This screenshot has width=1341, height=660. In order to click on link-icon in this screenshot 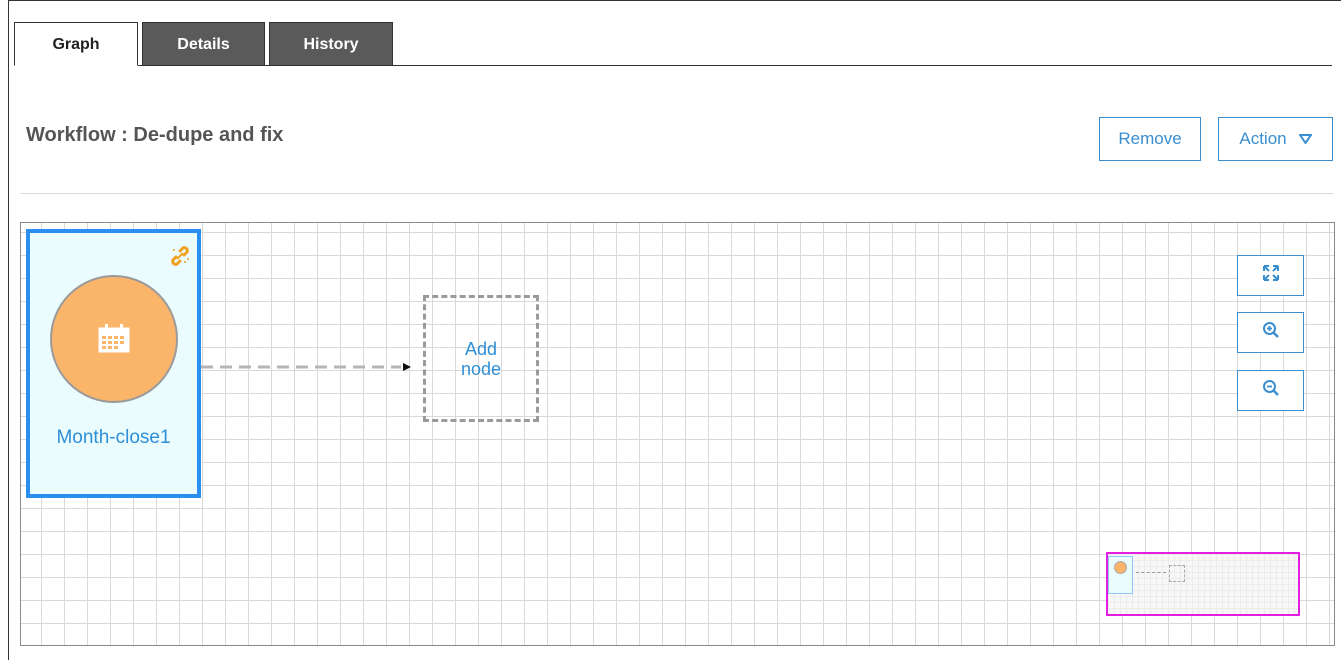, I will do `click(179, 255)`.